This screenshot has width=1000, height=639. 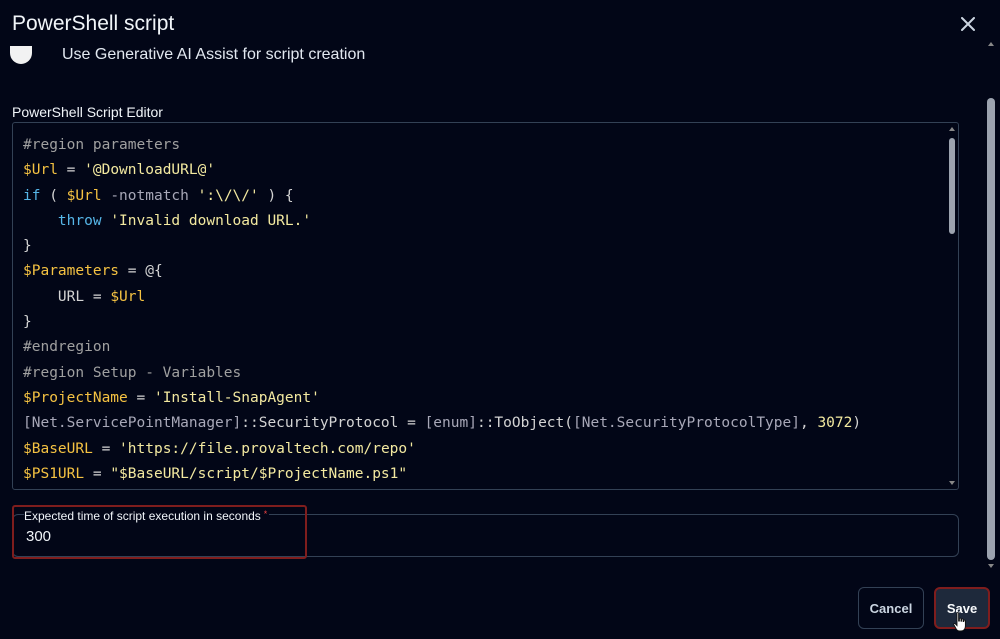 What do you see at coordinates (67, 347) in the screenshot?
I see `code-token: #endregion` at bounding box center [67, 347].